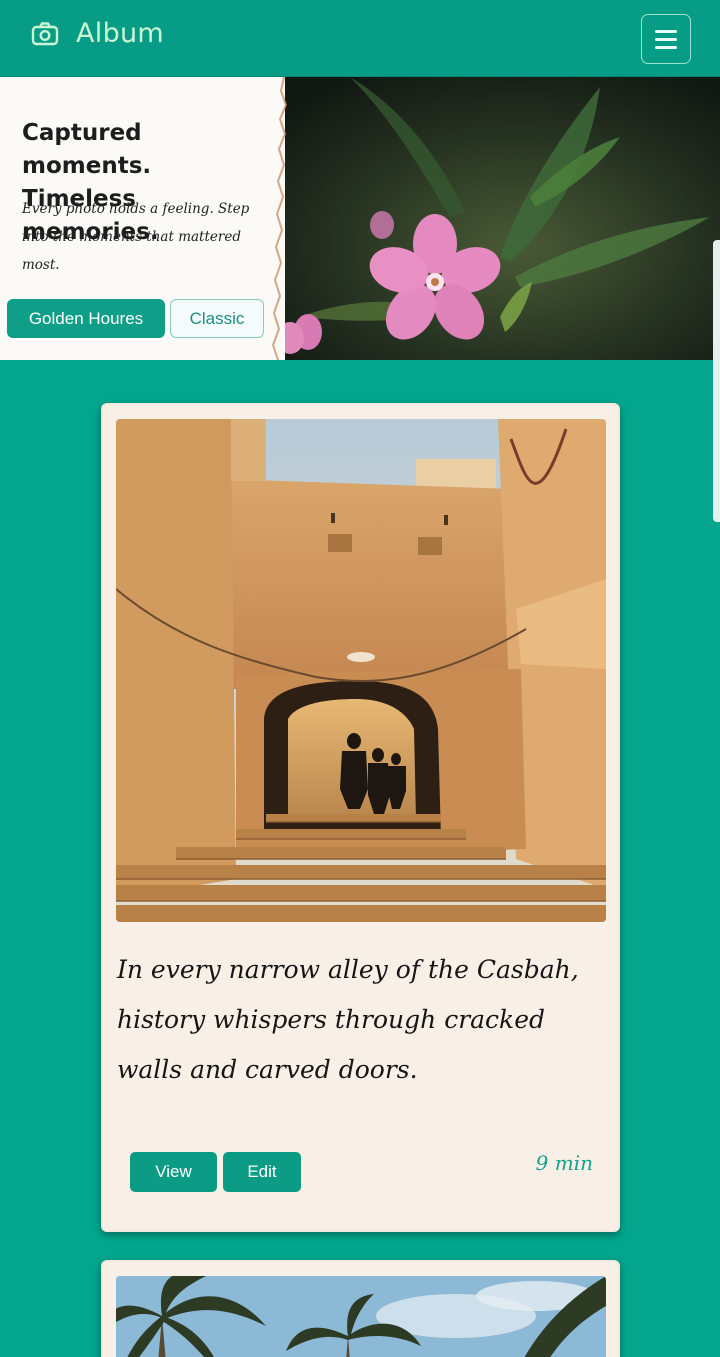 The width and height of the screenshot is (720, 1357). Describe the element at coordinates (716, 381) in the screenshot. I see `page-scrollbar` at that location.